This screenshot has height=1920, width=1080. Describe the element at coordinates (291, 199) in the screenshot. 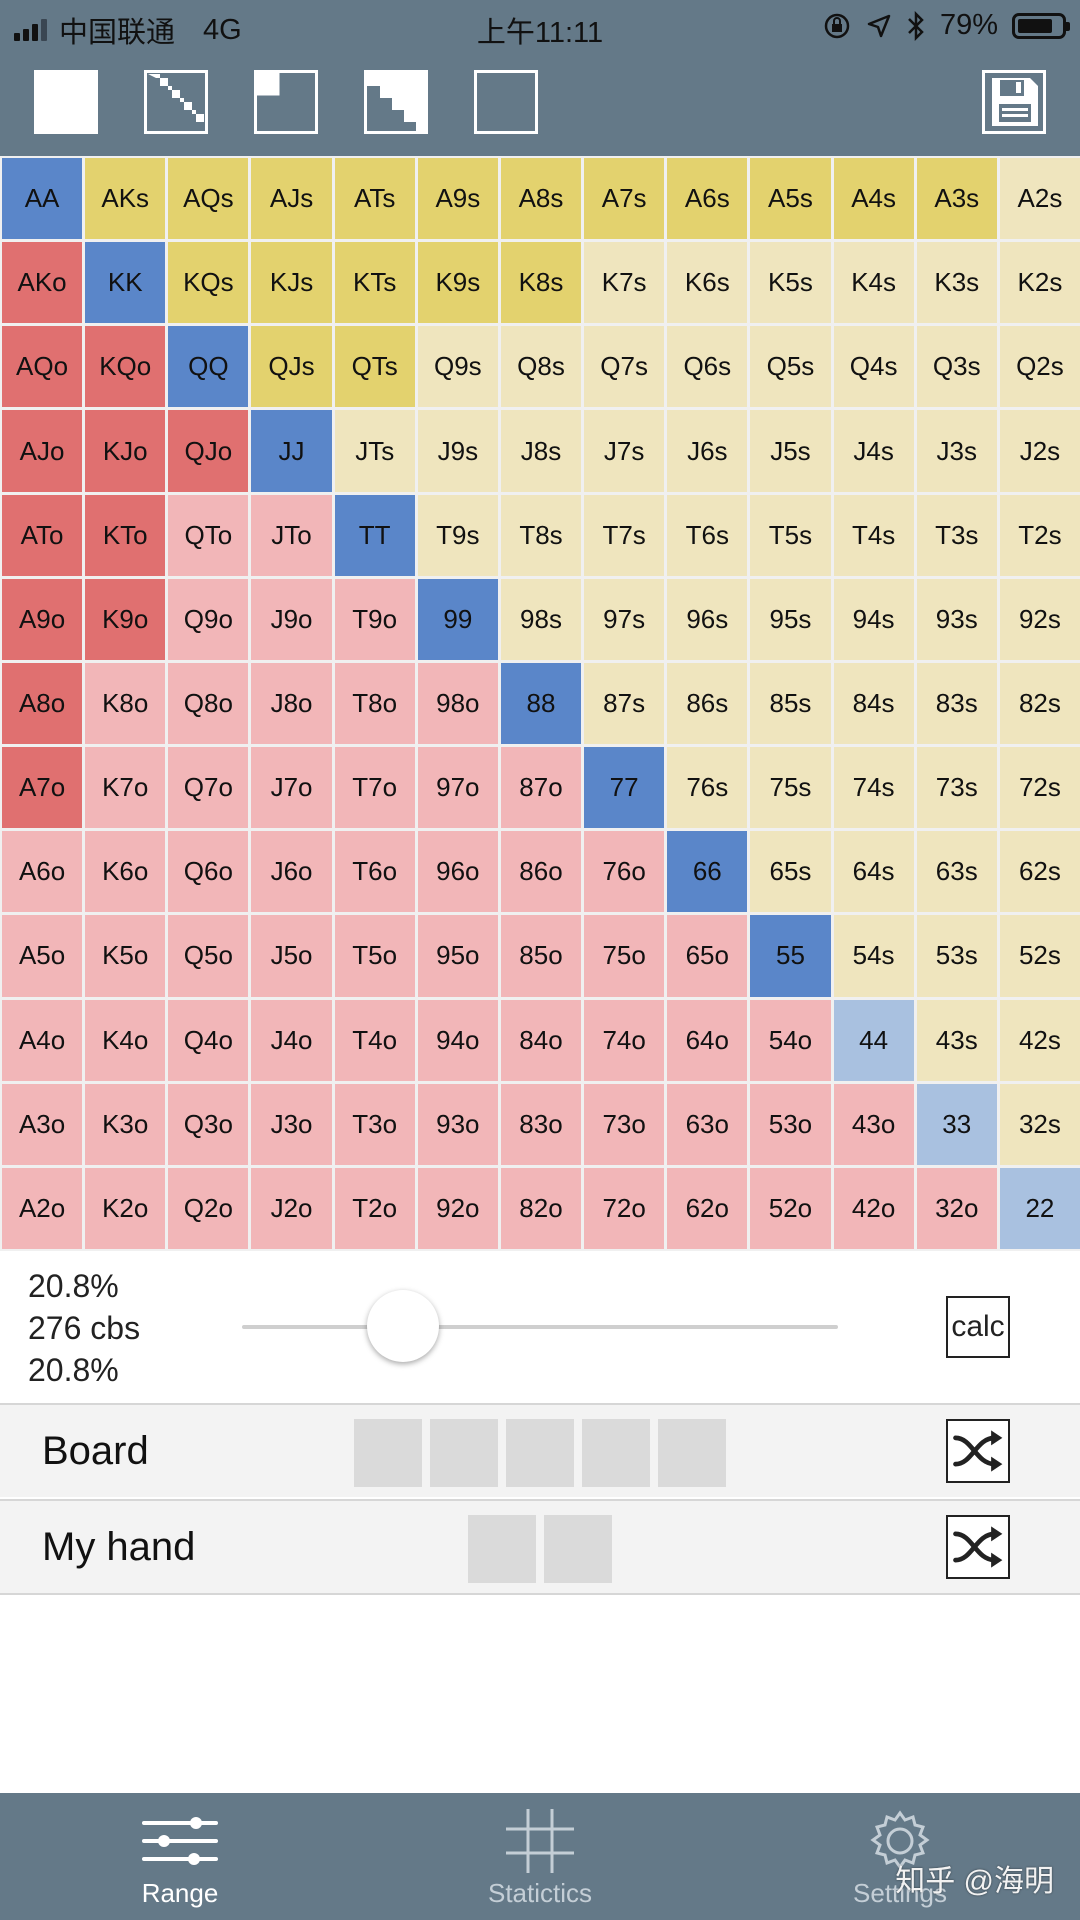

I see `suited-cell-AJs: AJs` at that location.